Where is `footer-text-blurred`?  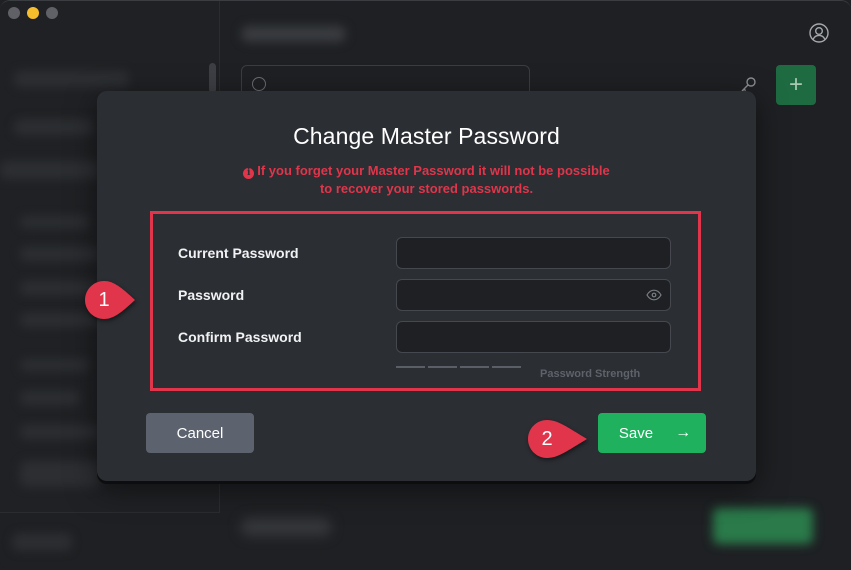
footer-text-blurred is located at coordinates (286, 527).